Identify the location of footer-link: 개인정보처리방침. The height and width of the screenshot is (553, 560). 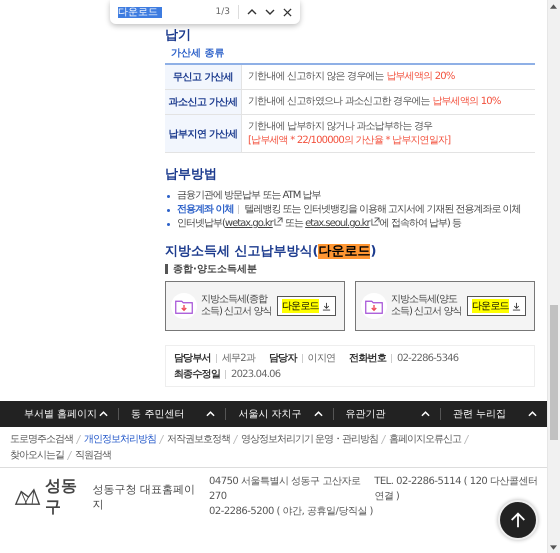
(120, 439).